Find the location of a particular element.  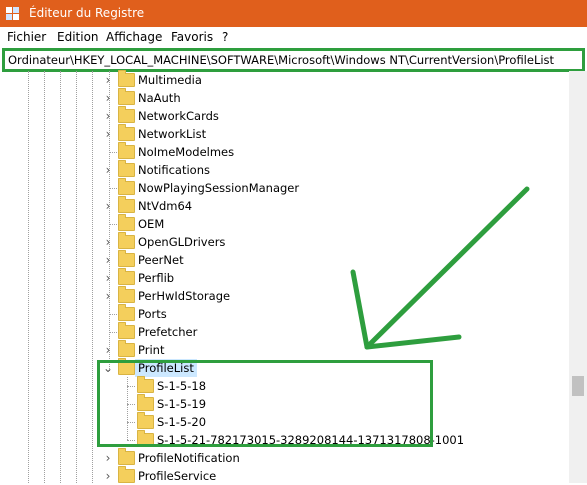

menu-favoris: Favoris is located at coordinates (192, 37).